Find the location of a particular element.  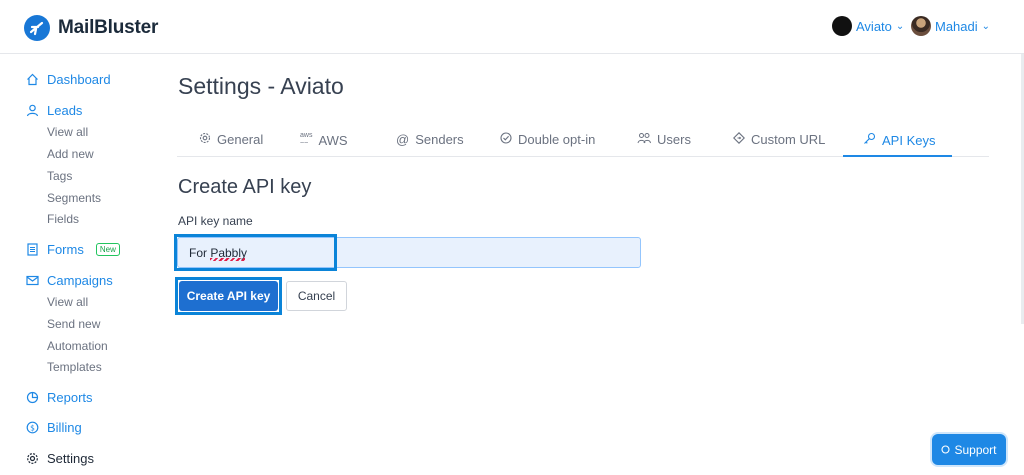

mail-icon is located at coordinates (32, 280).